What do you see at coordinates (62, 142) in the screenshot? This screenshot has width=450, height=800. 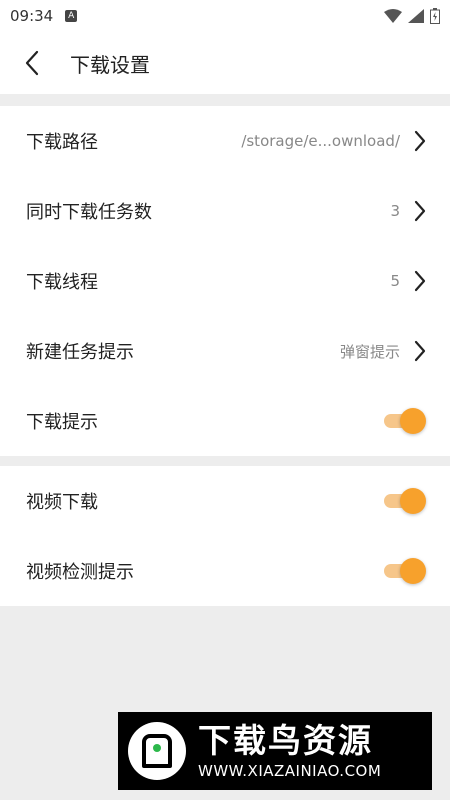 I see `setting-label: 下载路径` at bounding box center [62, 142].